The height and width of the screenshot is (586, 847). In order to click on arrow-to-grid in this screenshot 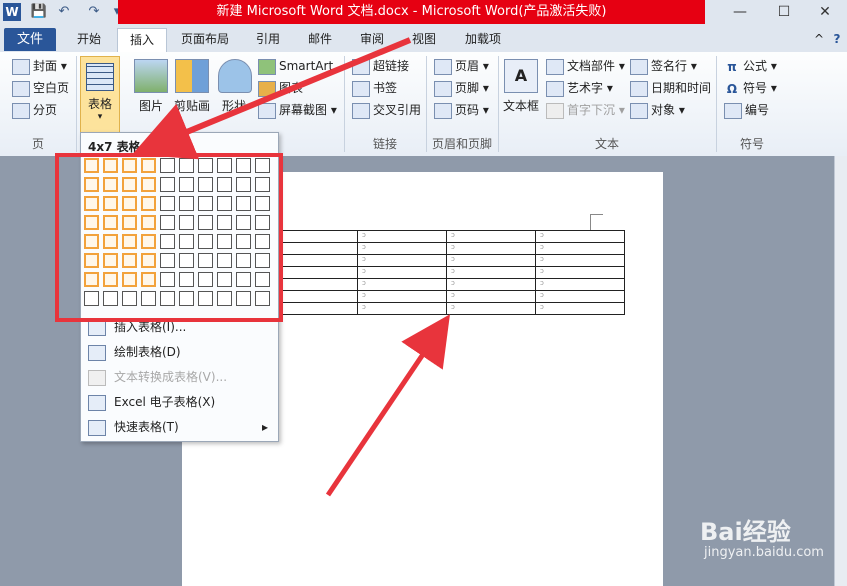, I will do `click(272, 98)`.